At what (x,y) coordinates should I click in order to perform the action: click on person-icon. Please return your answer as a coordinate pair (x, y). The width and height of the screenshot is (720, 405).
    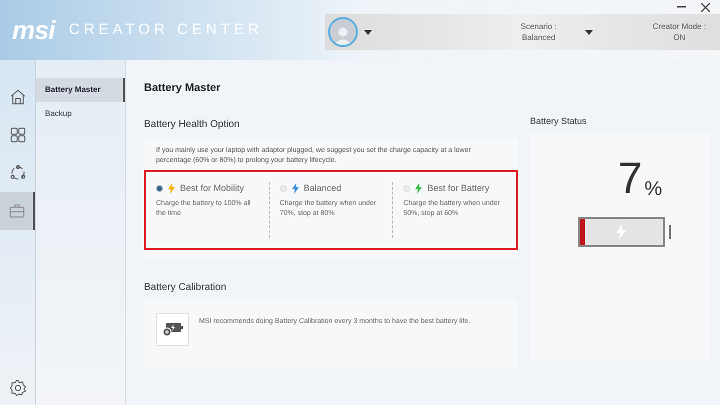
    Looking at the image, I should click on (343, 35).